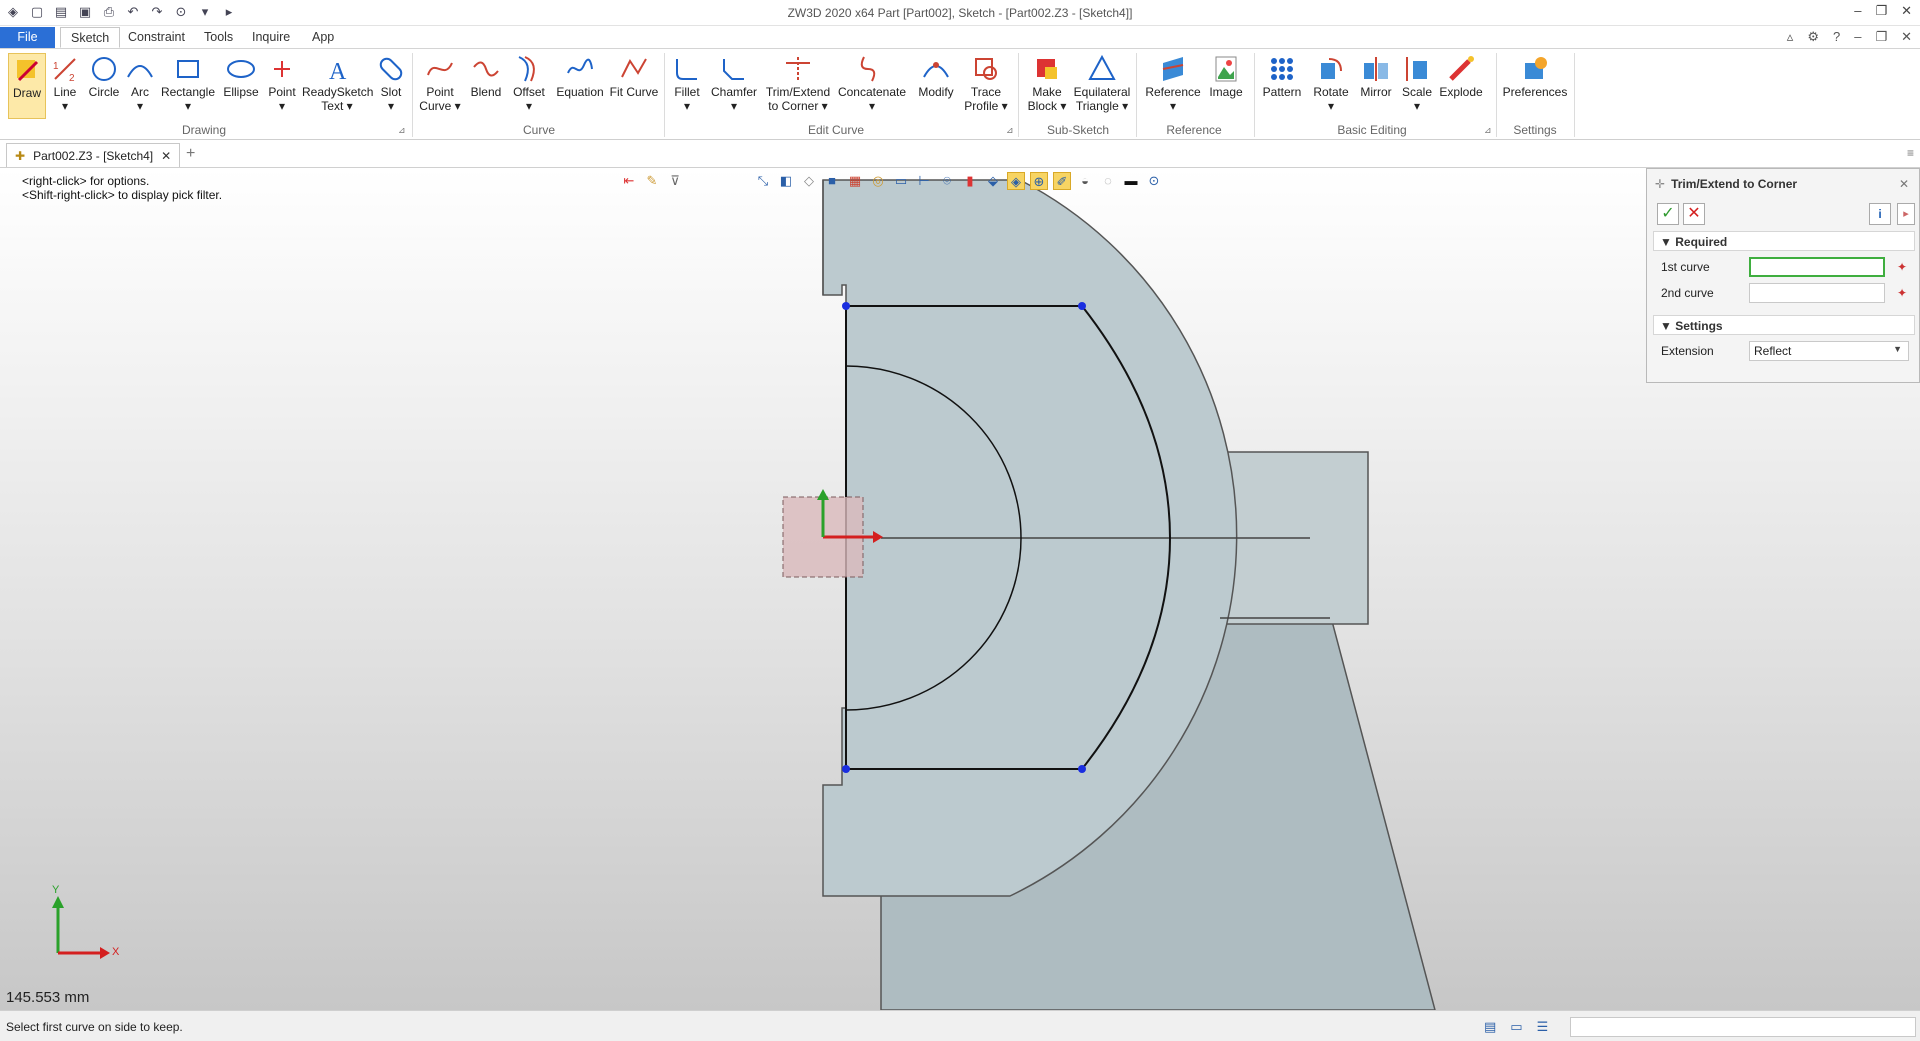 The height and width of the screenshot is (1041, 1920). Describe the element at coordinates (1906, 214) in the screenshot. I see `panel-expand-button: ▸` at that location.